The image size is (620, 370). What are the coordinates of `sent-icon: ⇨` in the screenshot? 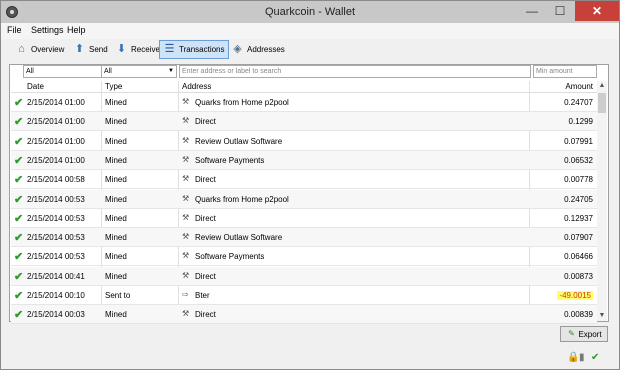 It's located at (185, 294).